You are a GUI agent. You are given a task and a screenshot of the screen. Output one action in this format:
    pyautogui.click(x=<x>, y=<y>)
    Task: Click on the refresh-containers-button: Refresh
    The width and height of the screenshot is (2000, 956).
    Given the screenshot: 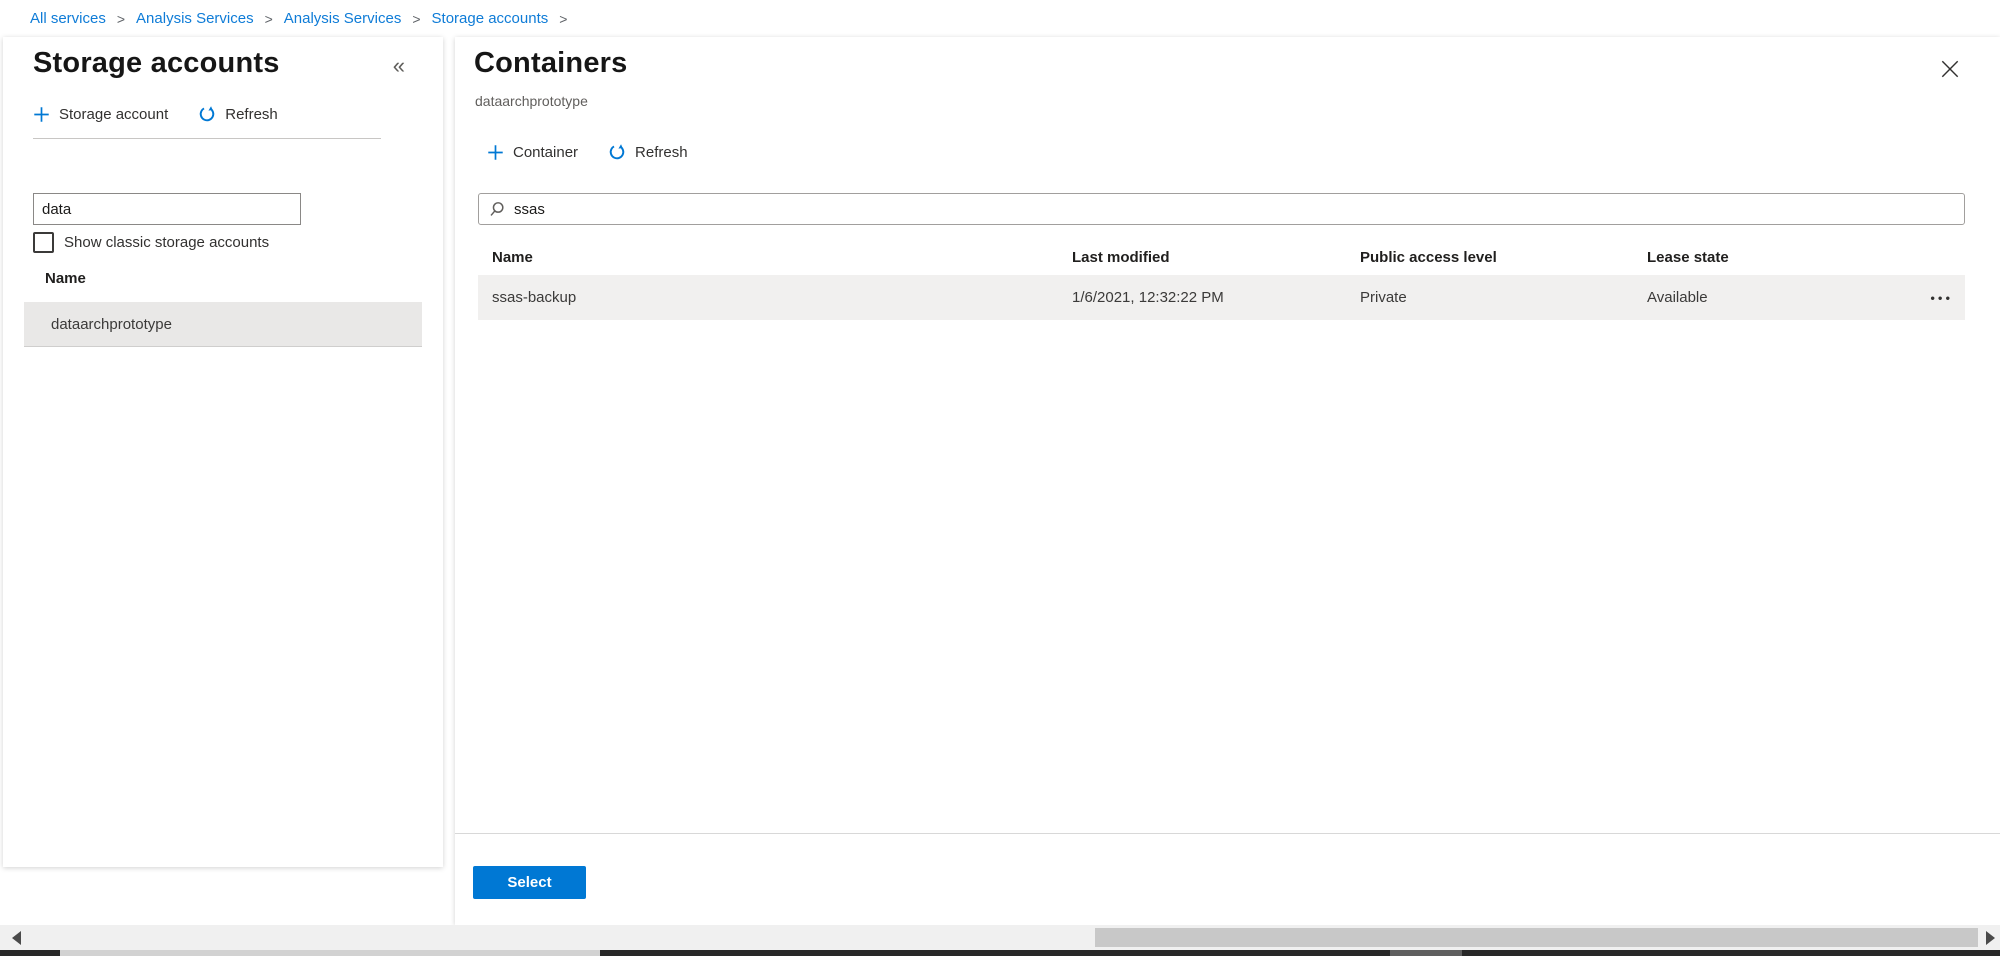 What is the action you would take?
    pyautogui.click(x=648, y=152)
    